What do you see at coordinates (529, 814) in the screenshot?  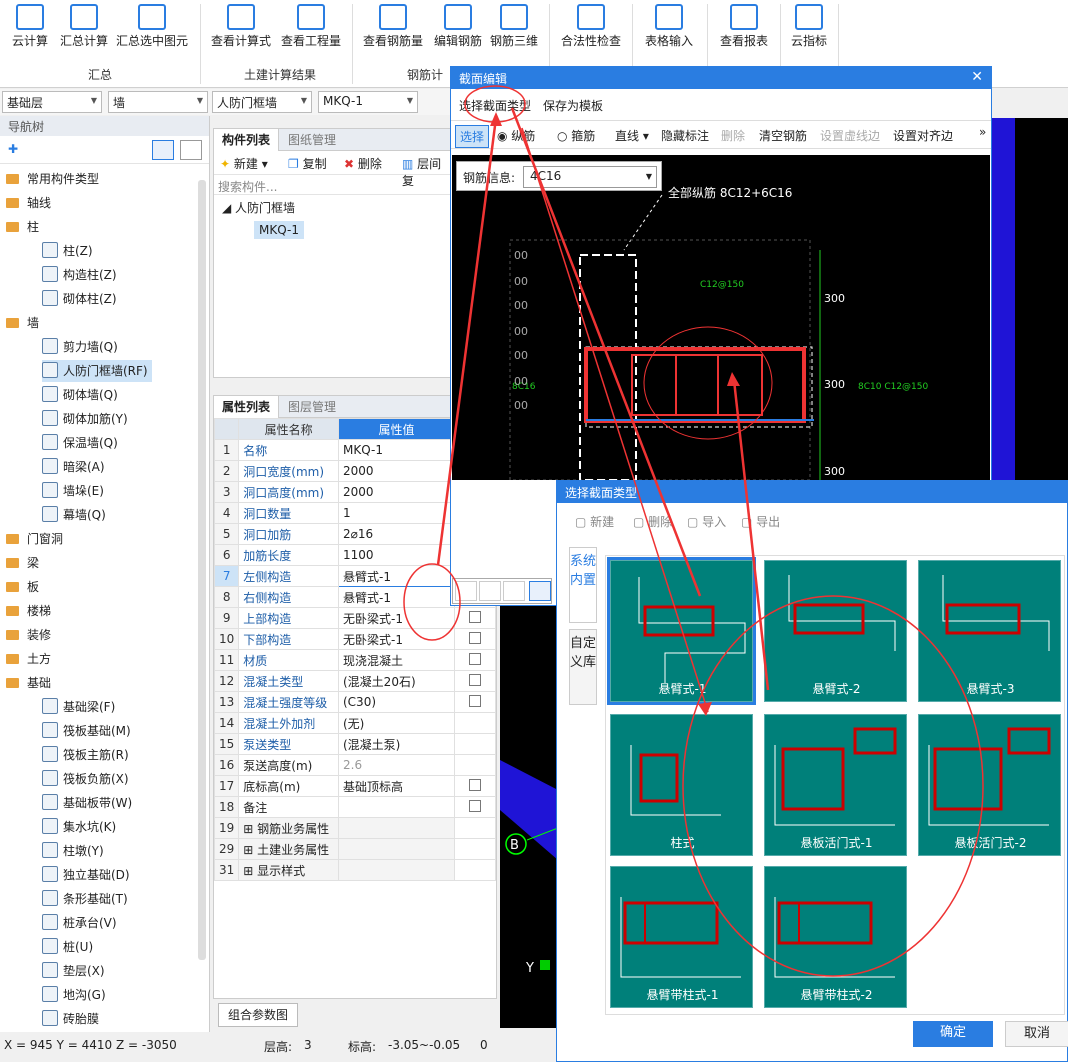 I see `drawing-canvas-bottom: B Y` at bounding box center [529, 814].